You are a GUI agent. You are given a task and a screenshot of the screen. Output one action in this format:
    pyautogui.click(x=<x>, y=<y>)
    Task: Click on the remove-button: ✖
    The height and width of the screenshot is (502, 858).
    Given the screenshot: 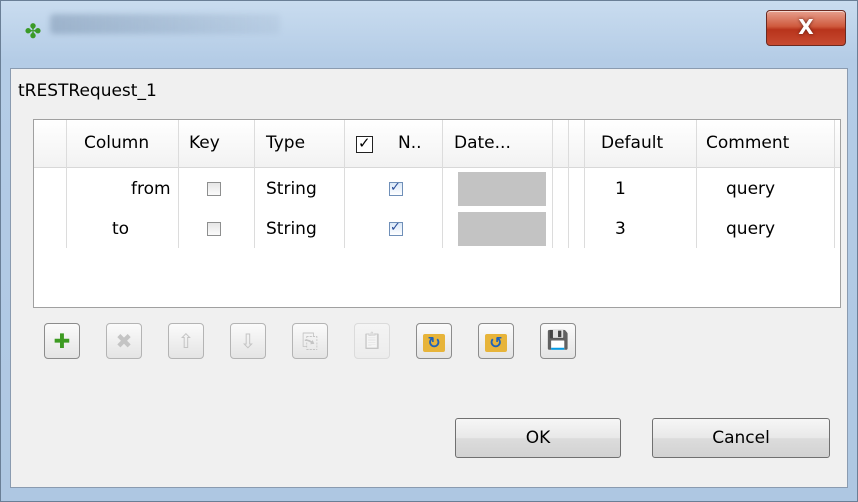 What is the action you would take?
    pyautogui.click(x=124, y=341)
    